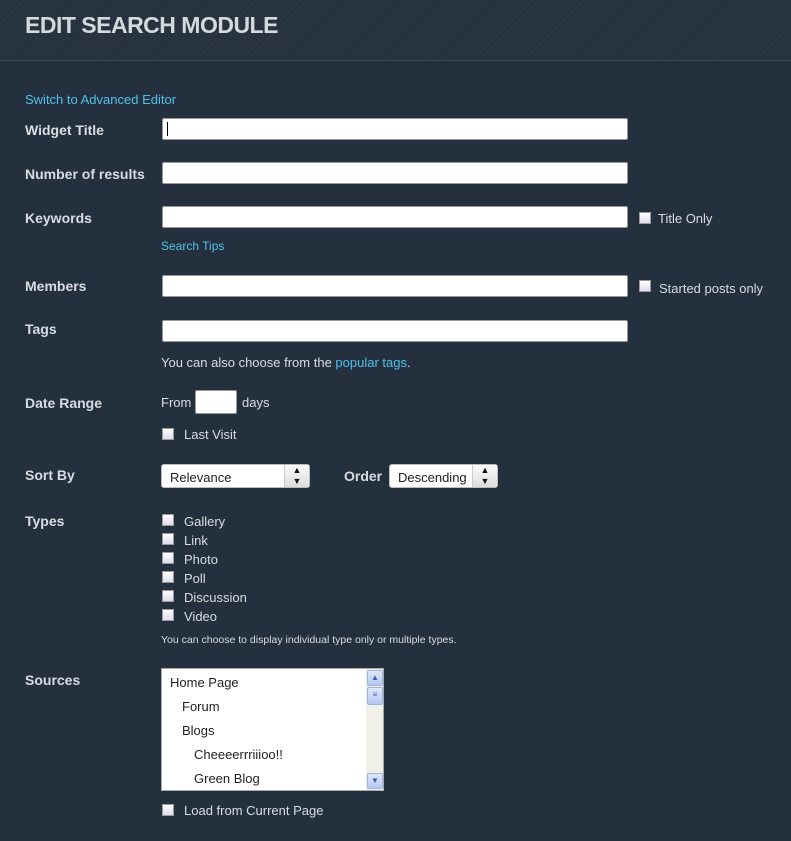 The width and height of the screenshot is (791, 841). What do you see at coordinates (216, 402) in the screenshot?
I see `days-input` at bounding box center [216, 402].